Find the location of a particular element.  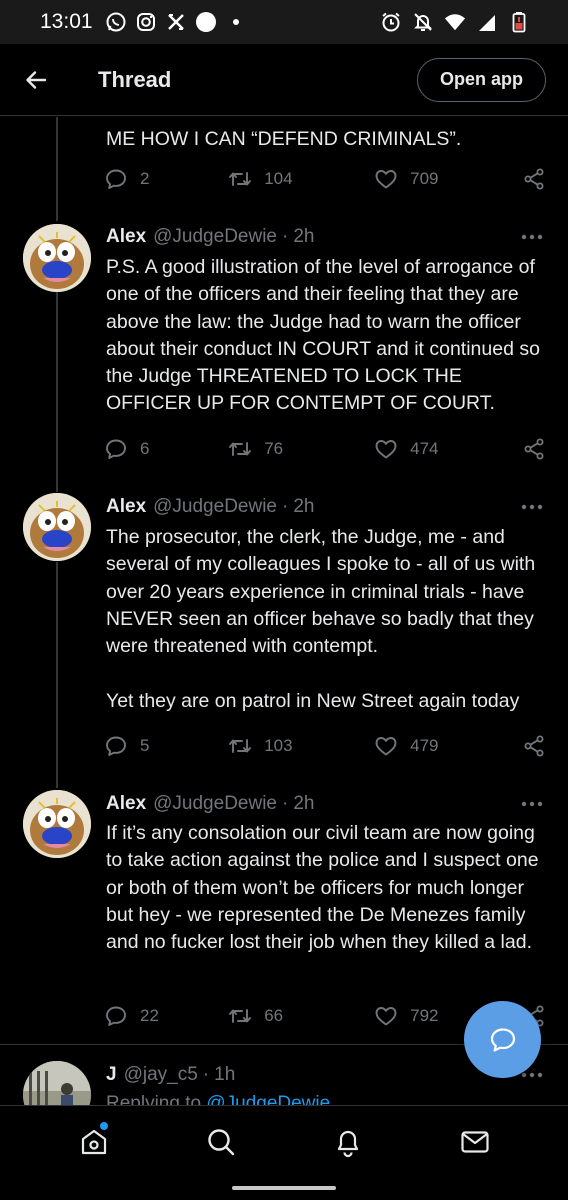

retweet-count: 104 is located at coordinates (278, 178).